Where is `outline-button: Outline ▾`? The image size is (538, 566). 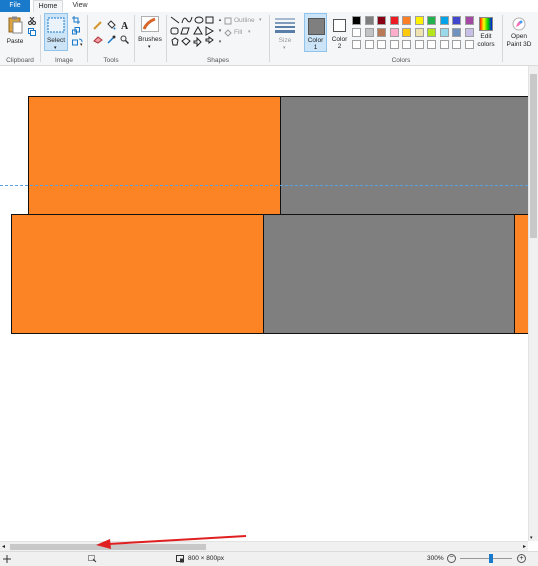
outline-button: Outline ▾ is located at coordinates (246, 21).